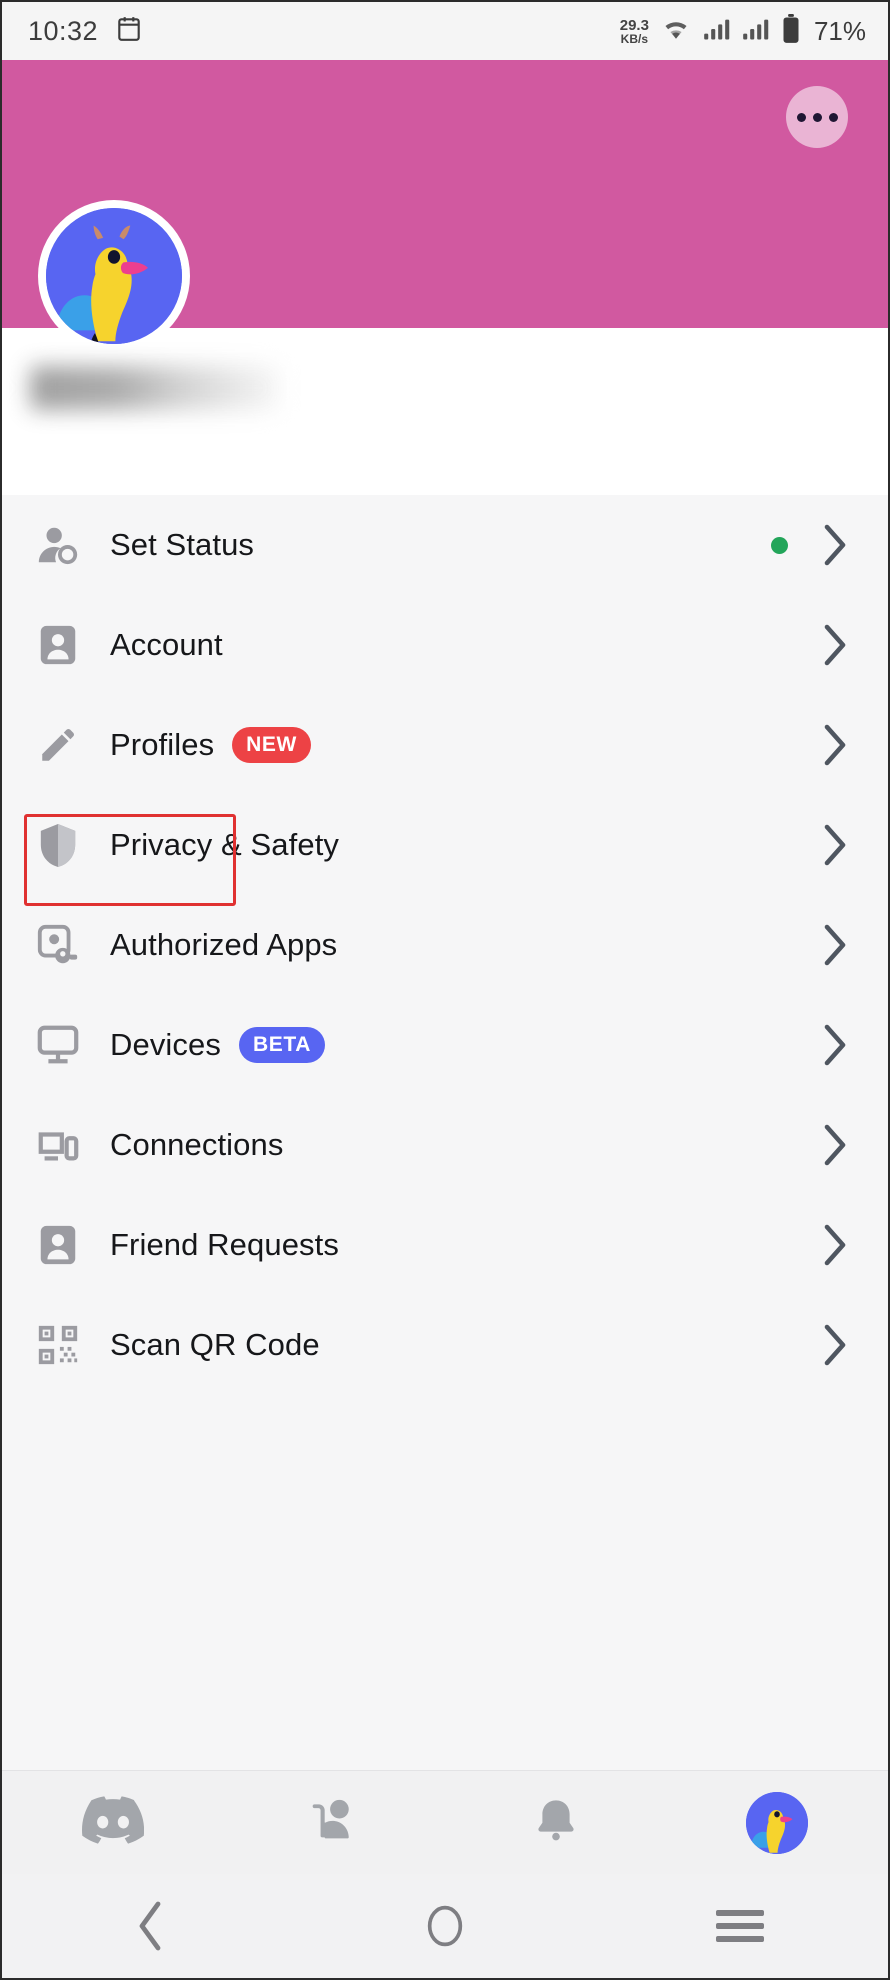 The width and height of the screenshot is (890, 1980). What do you see at coordinates (58, 645) in the screenshot?
I see `account-card-icon` at bounding box center [58, 645].